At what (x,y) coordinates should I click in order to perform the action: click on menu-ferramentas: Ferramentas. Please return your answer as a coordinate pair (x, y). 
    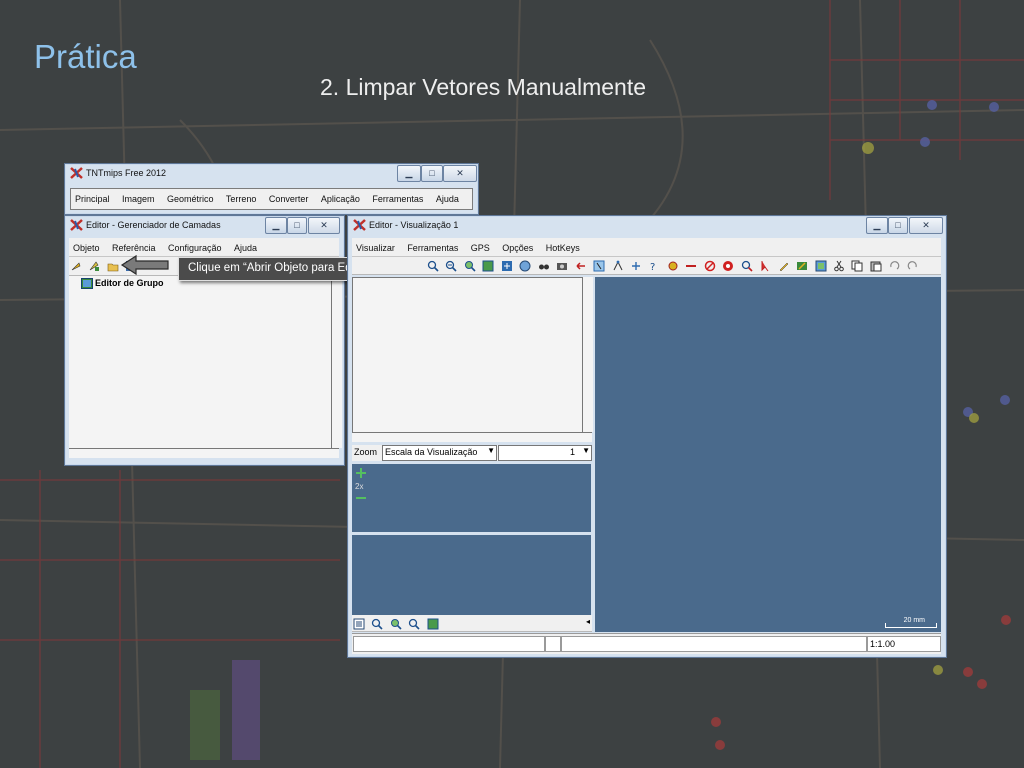
    Looking at the image, I should click on (397, 199).